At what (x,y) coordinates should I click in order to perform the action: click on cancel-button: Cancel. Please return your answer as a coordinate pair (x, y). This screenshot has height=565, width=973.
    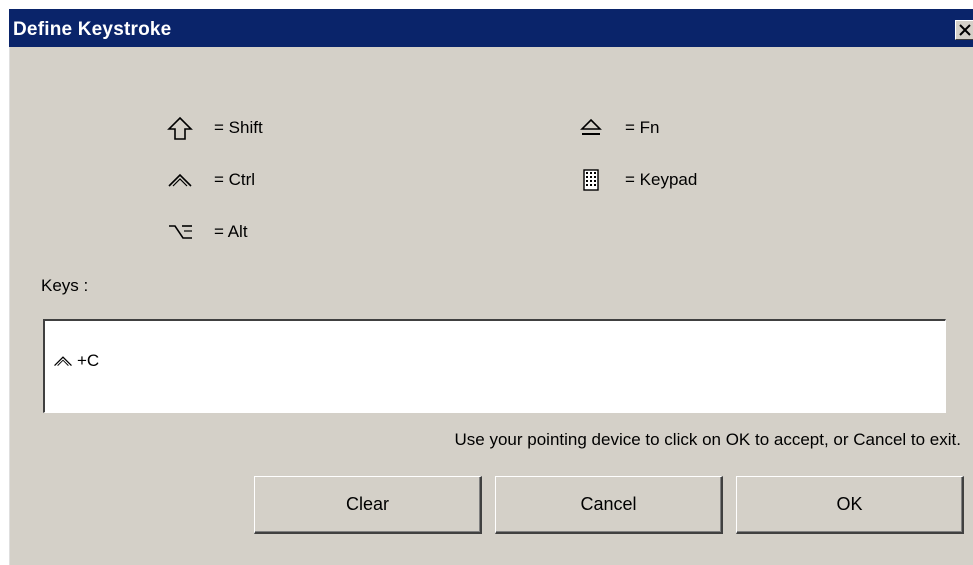
    Looking at the image, I should click on (609, 505).